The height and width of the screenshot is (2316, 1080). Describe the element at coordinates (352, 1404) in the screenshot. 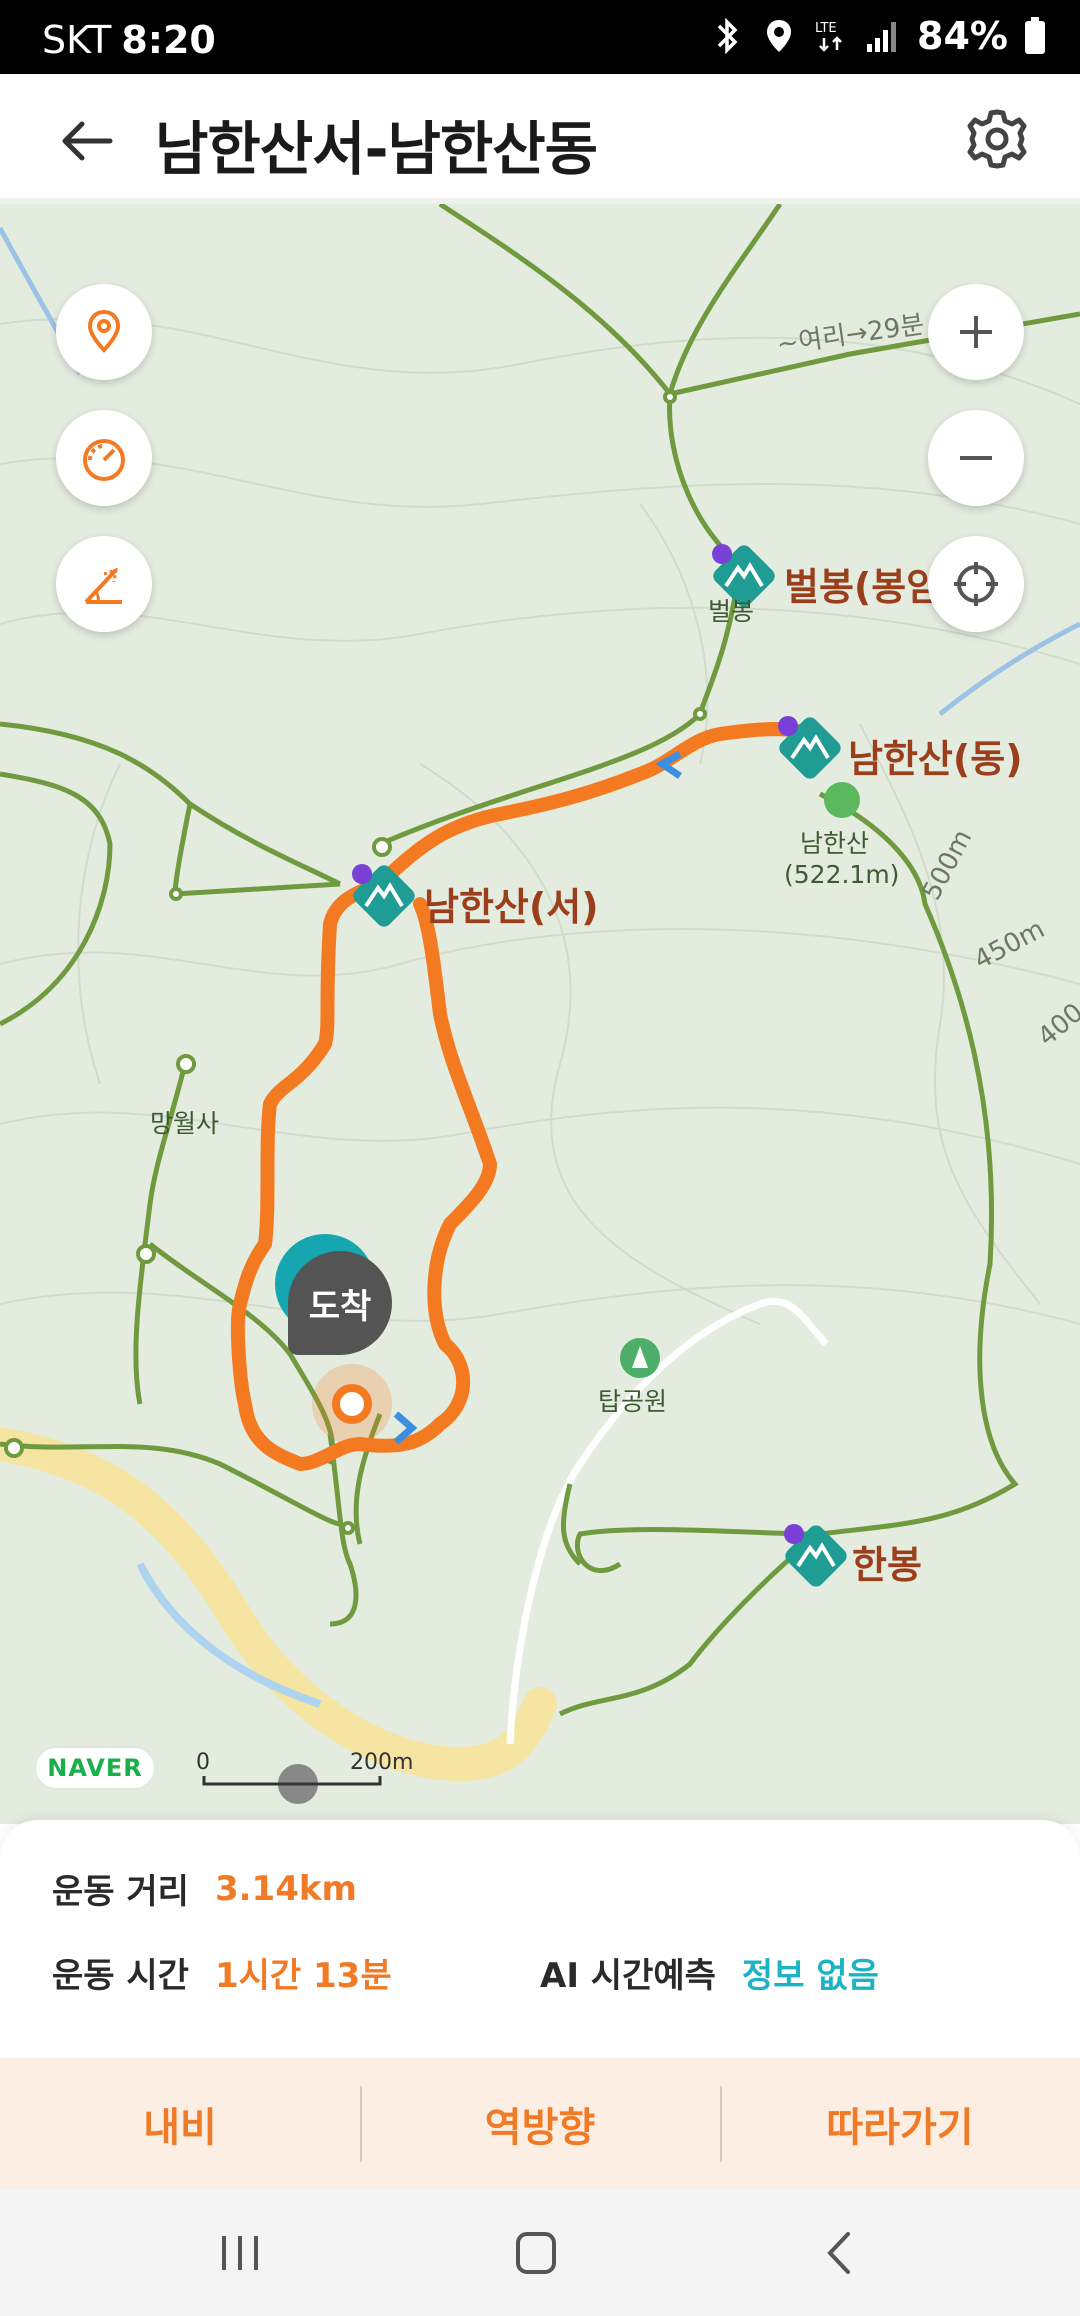

I see `end-point` at that location.